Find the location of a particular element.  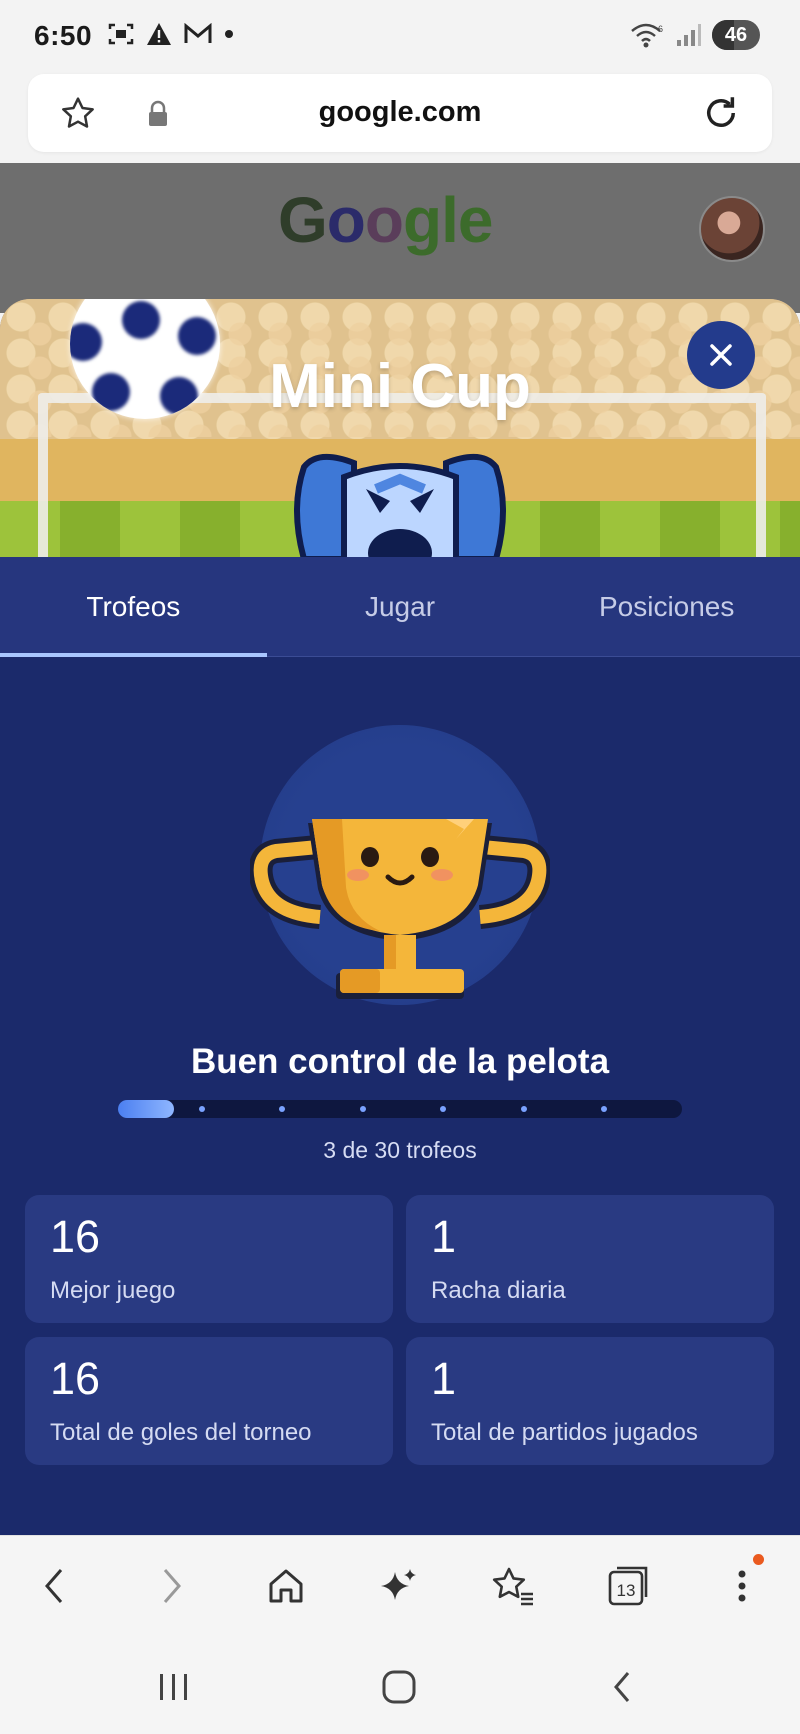

more-icon is located at coordinates (742, 1586).